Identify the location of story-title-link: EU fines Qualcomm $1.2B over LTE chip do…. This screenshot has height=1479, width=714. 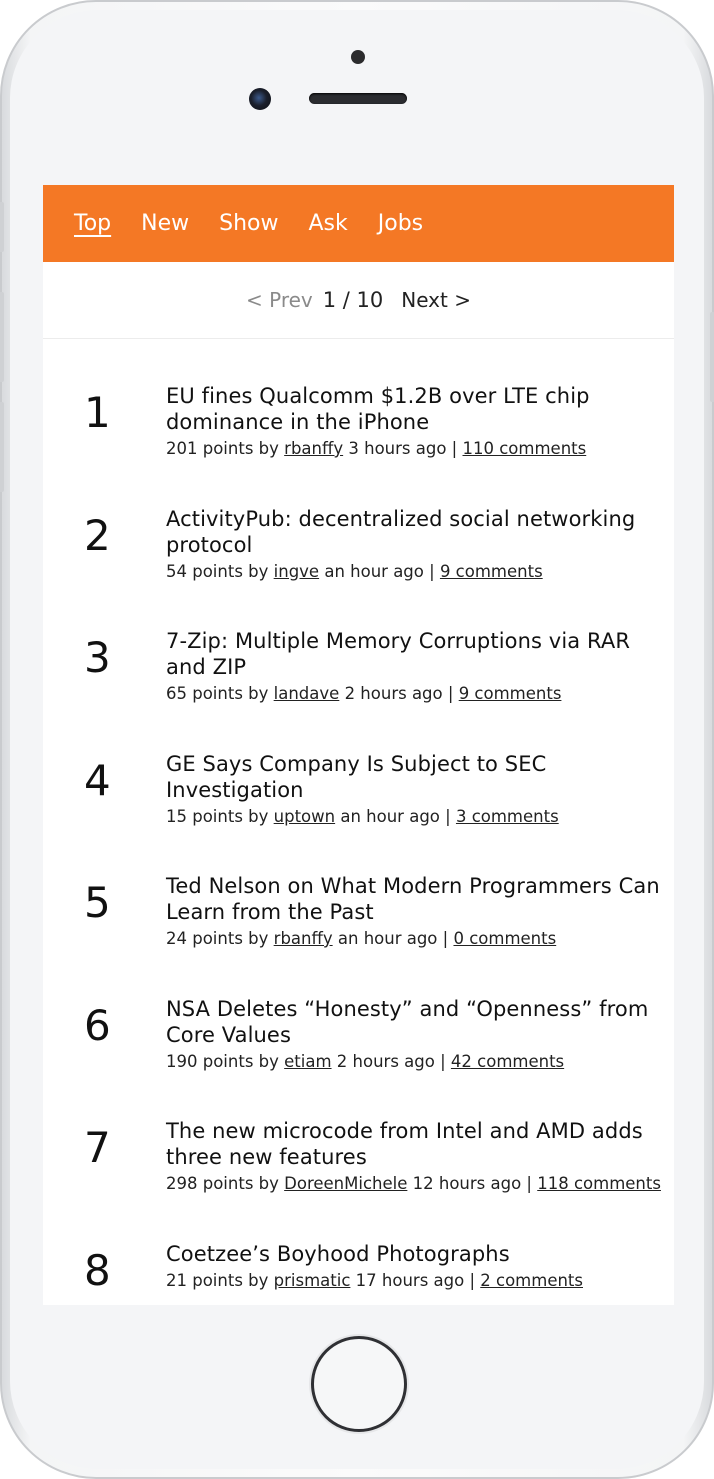
(420, 409).